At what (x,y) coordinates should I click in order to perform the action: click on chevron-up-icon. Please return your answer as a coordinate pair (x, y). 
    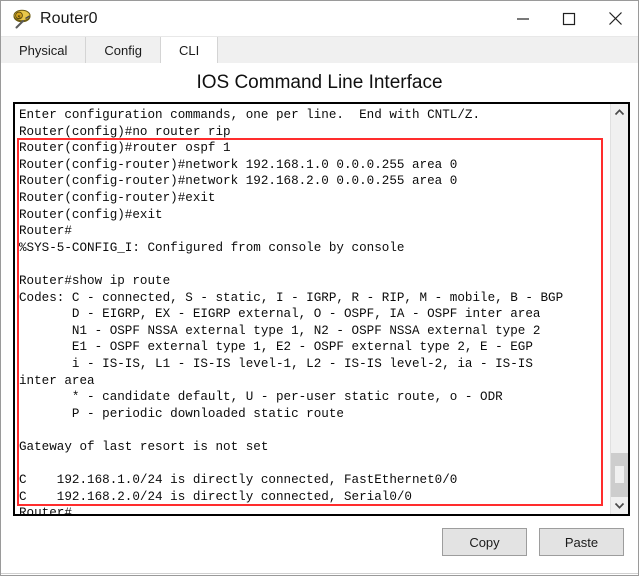
    Looking at the image, I should click on (619, 112).